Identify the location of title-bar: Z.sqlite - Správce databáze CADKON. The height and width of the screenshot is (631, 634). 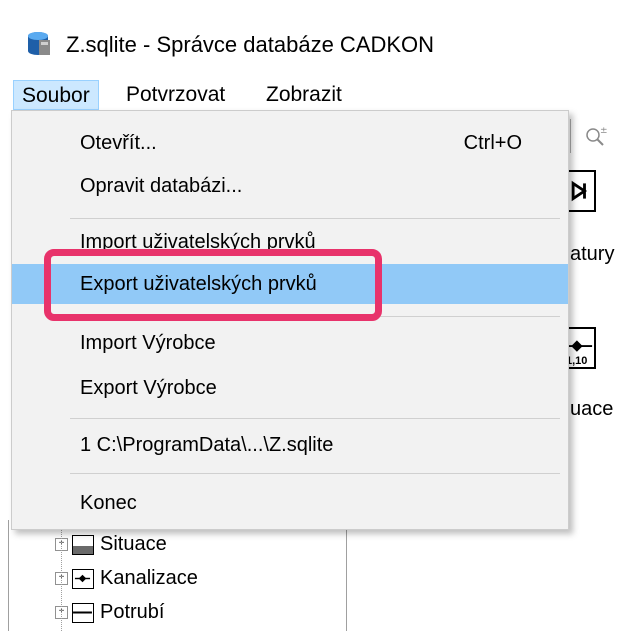
(317, 40).